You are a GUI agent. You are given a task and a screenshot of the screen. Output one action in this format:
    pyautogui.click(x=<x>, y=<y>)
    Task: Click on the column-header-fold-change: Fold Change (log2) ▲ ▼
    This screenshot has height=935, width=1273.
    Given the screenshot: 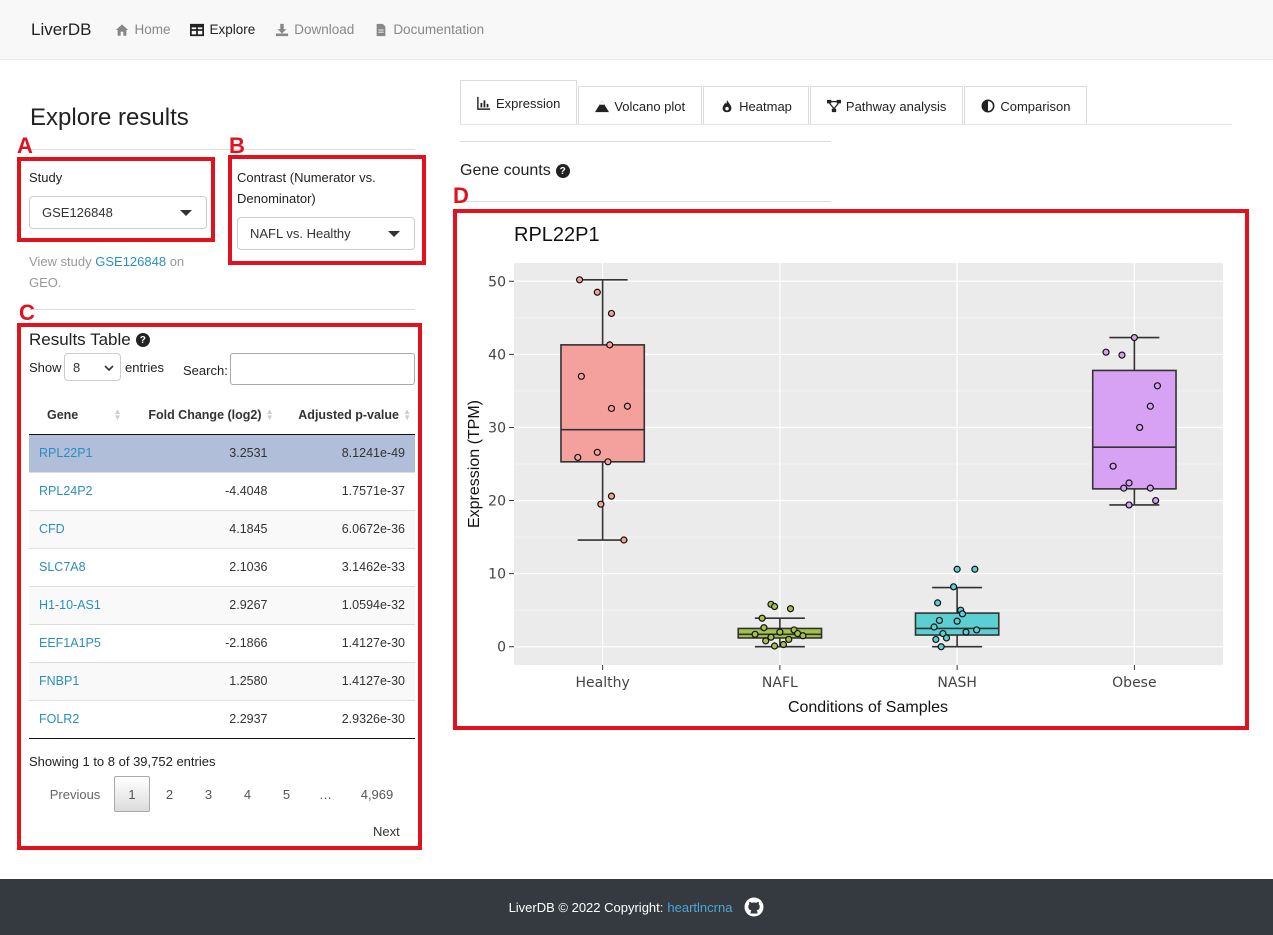 What is the action you would take?
    pyautogui.click(x=201, y=415)
    